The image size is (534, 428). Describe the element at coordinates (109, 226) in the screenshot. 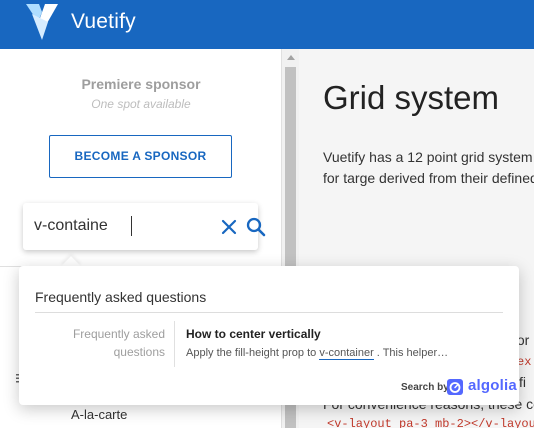

I see `search-input` at that location.